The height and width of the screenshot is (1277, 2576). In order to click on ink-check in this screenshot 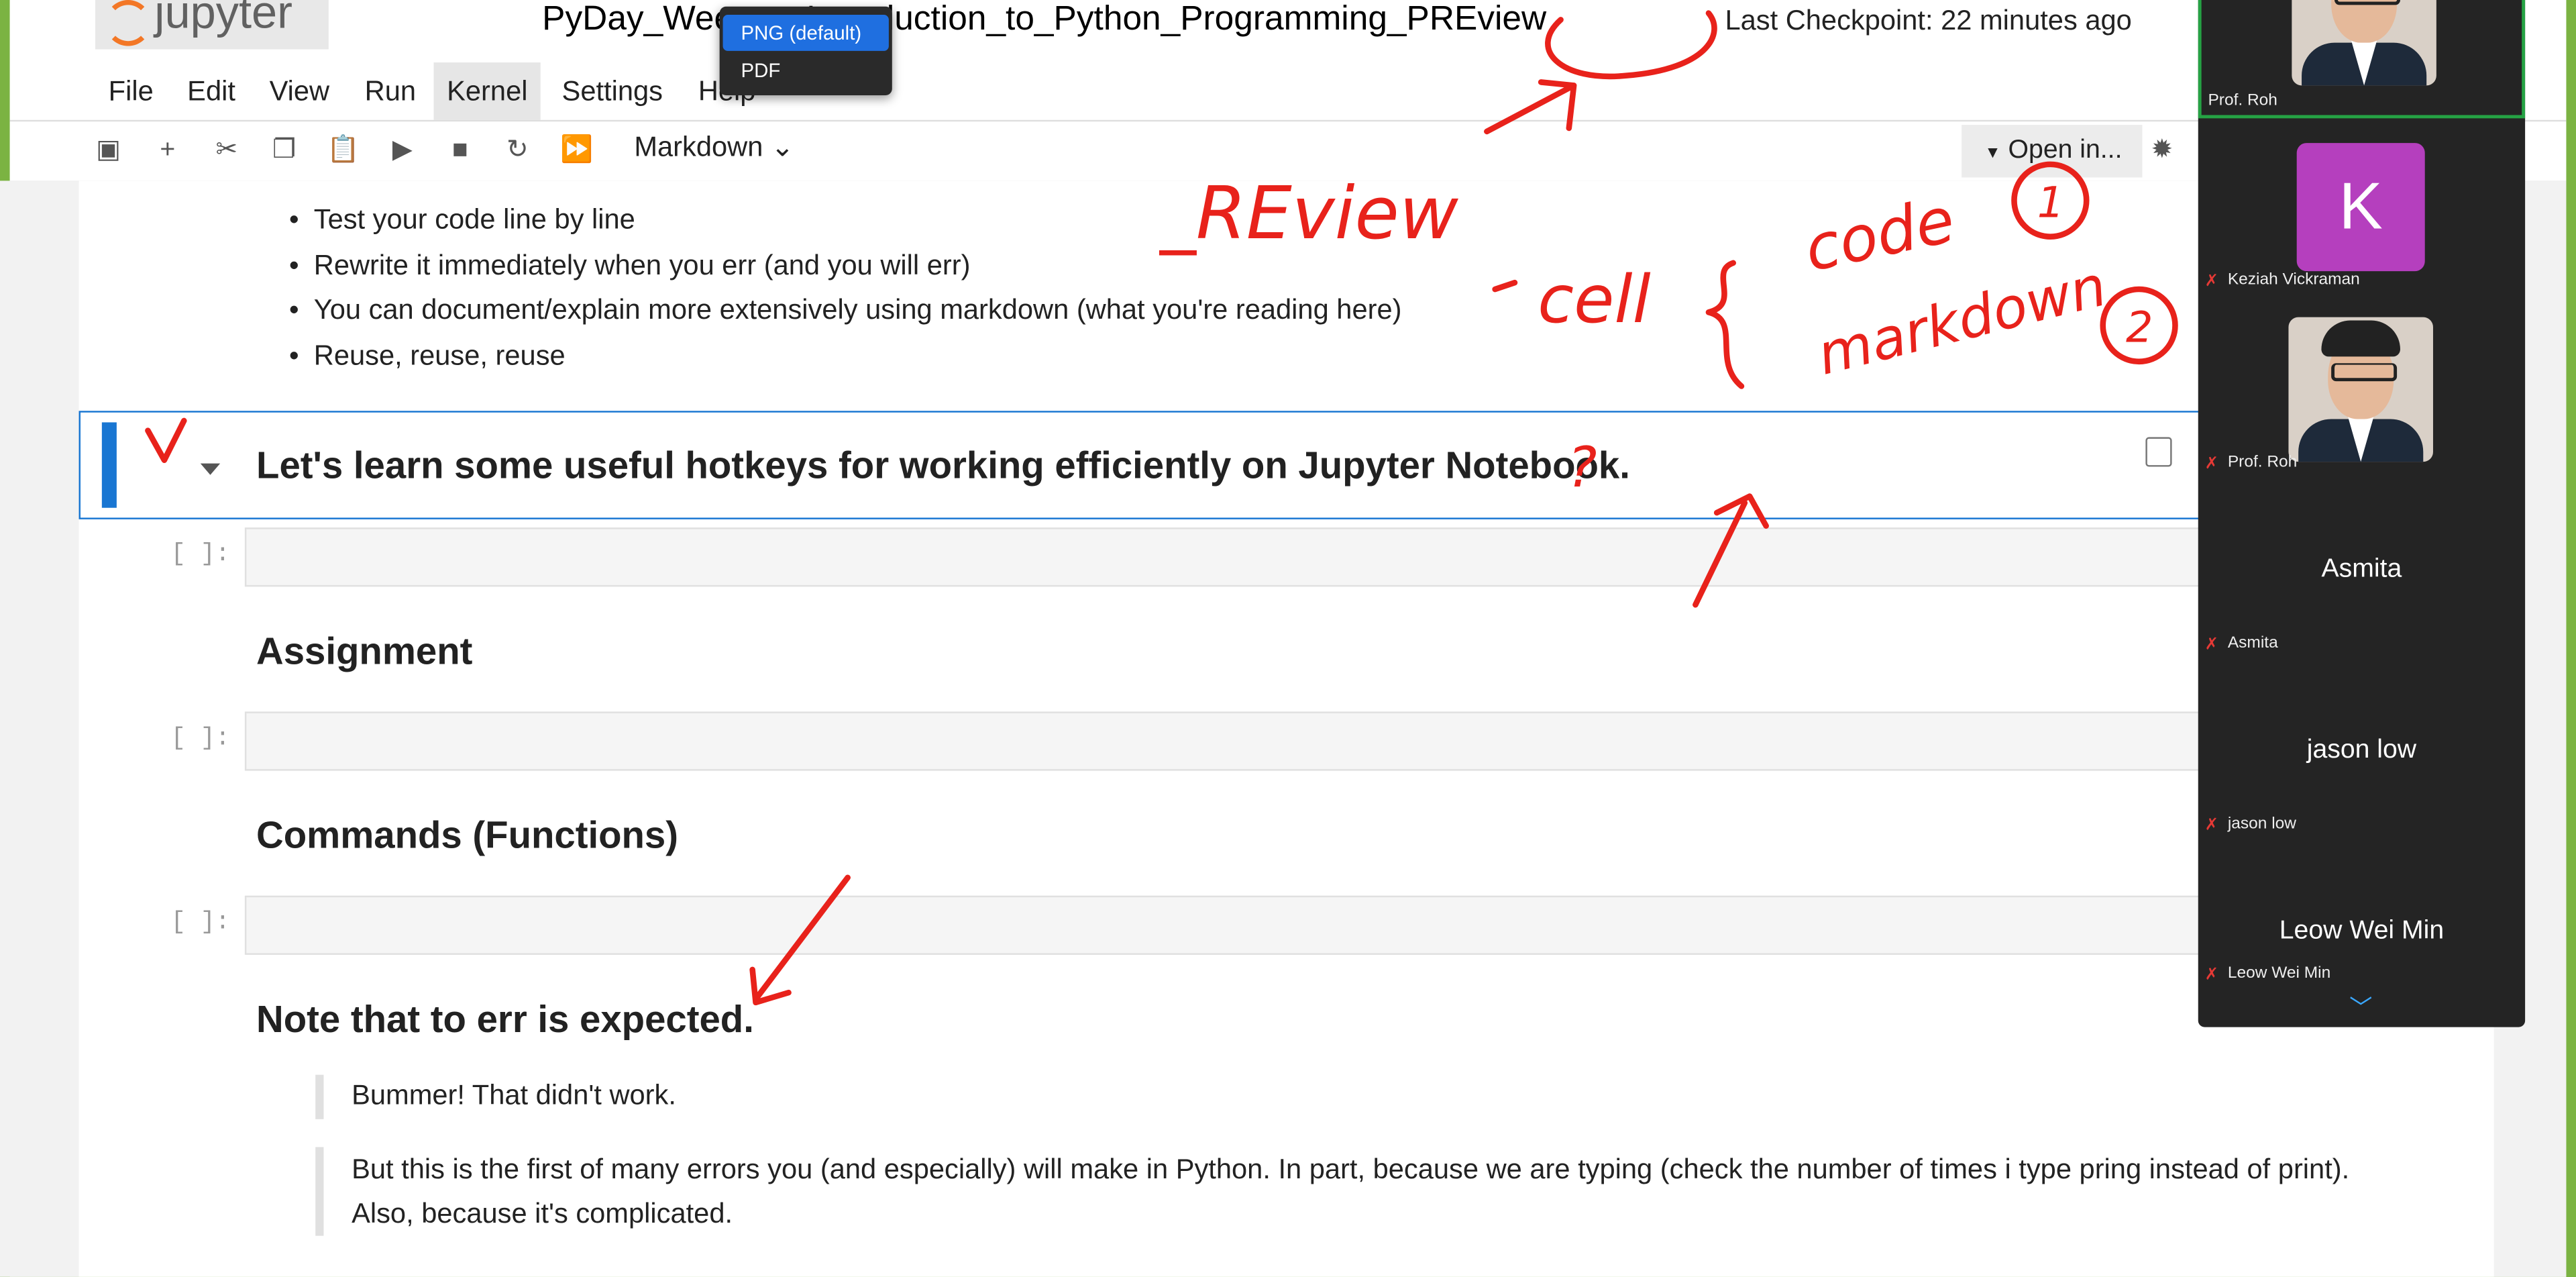, I will do `click(166, 440)`.